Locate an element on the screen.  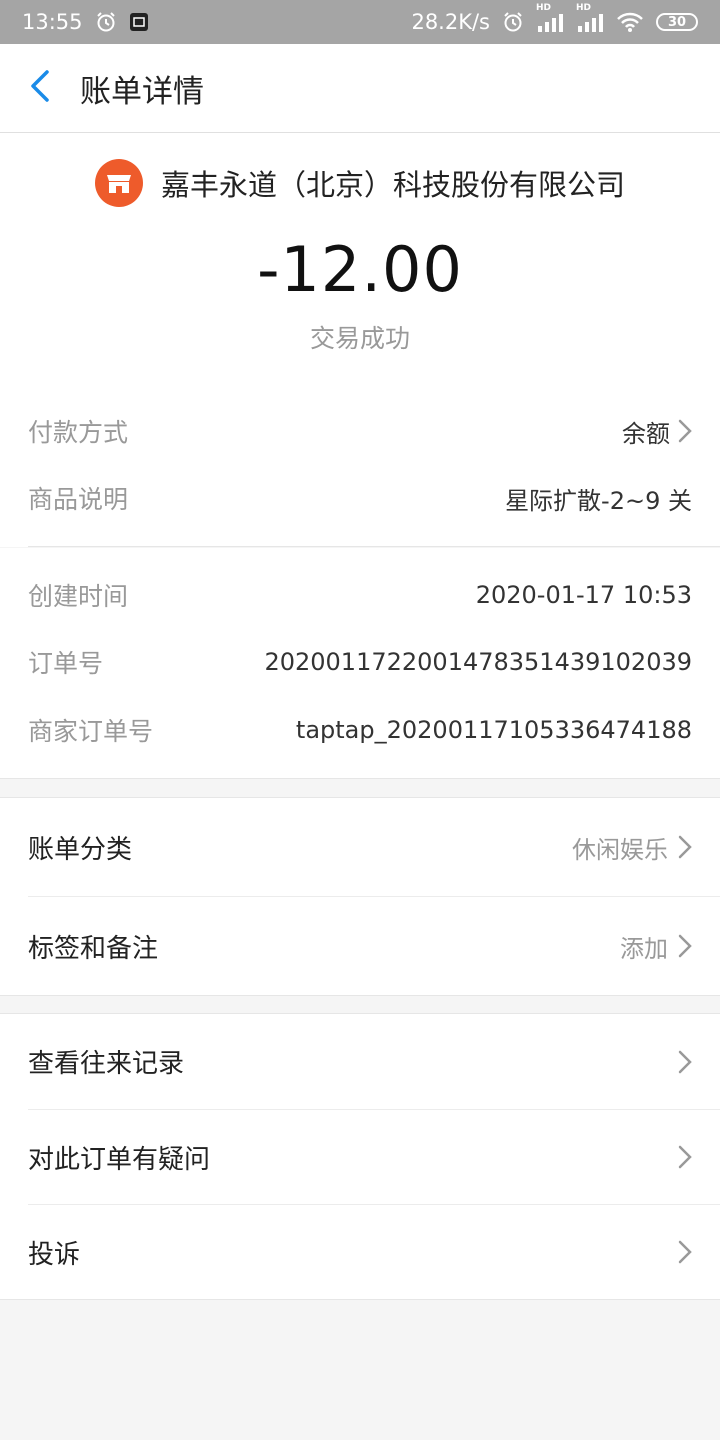
back-button is located at coordinates (40, 88).